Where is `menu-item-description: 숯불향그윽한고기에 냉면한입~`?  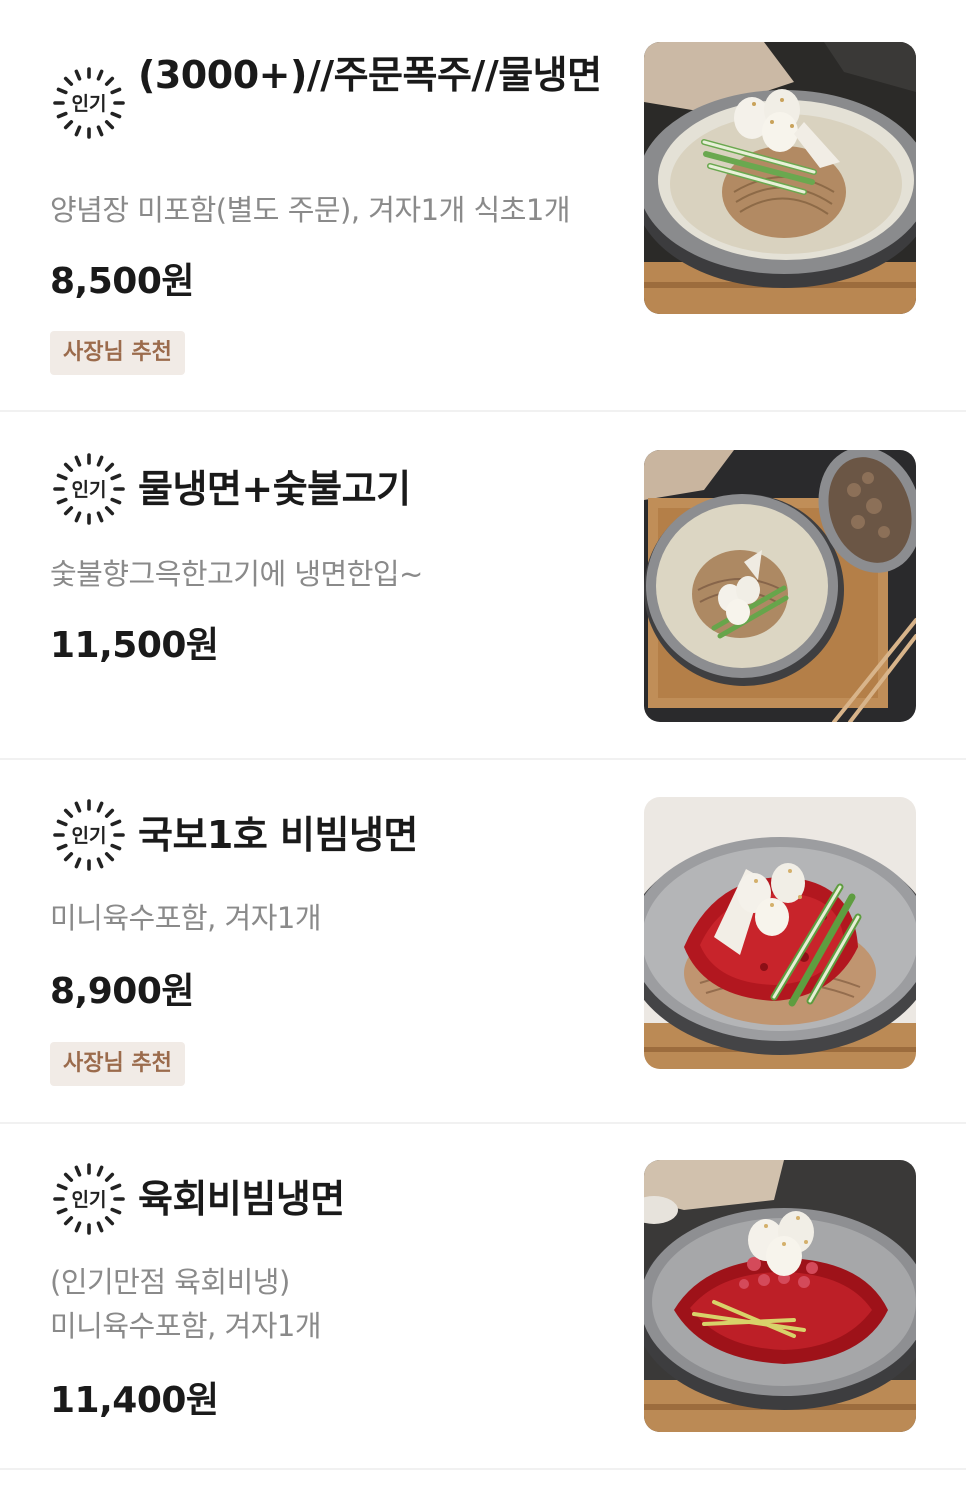 menu-item-description: 숯불향그윽한고기에 냉면한입~ is located at coordinates (236, 574).